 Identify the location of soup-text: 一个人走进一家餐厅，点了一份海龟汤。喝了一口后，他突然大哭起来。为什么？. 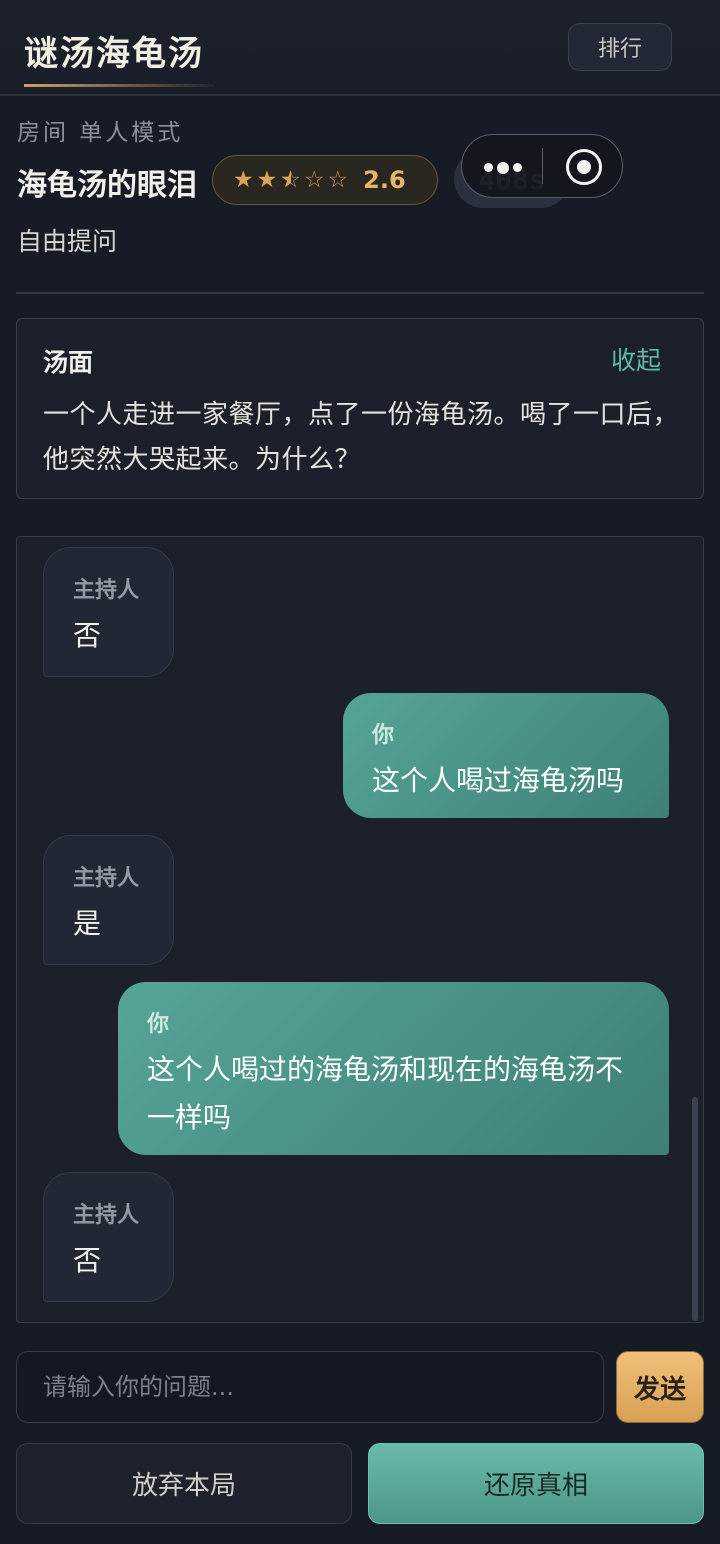
(361, 437).